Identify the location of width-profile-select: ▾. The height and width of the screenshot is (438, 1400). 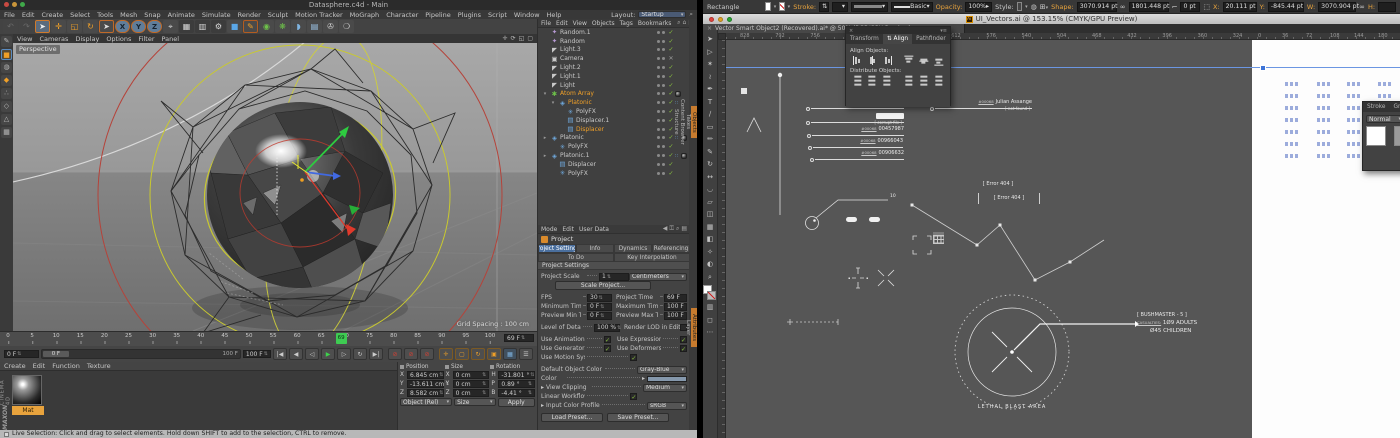
(870, 6).